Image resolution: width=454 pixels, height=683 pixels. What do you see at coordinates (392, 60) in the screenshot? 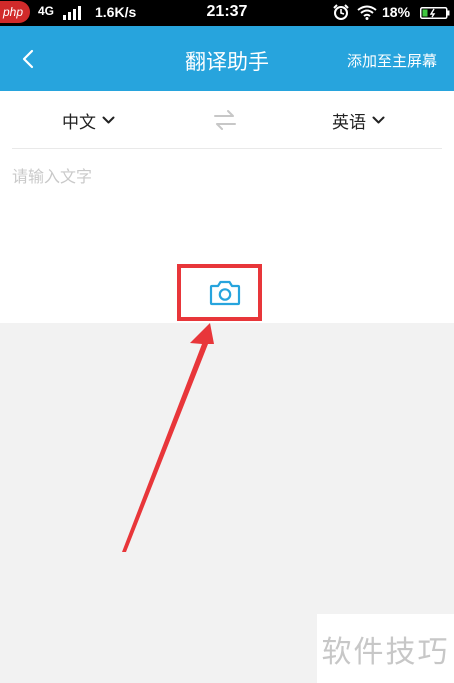
I see `add-to-home-button: 添加至主屏幕` at bounding box center [392, 60].